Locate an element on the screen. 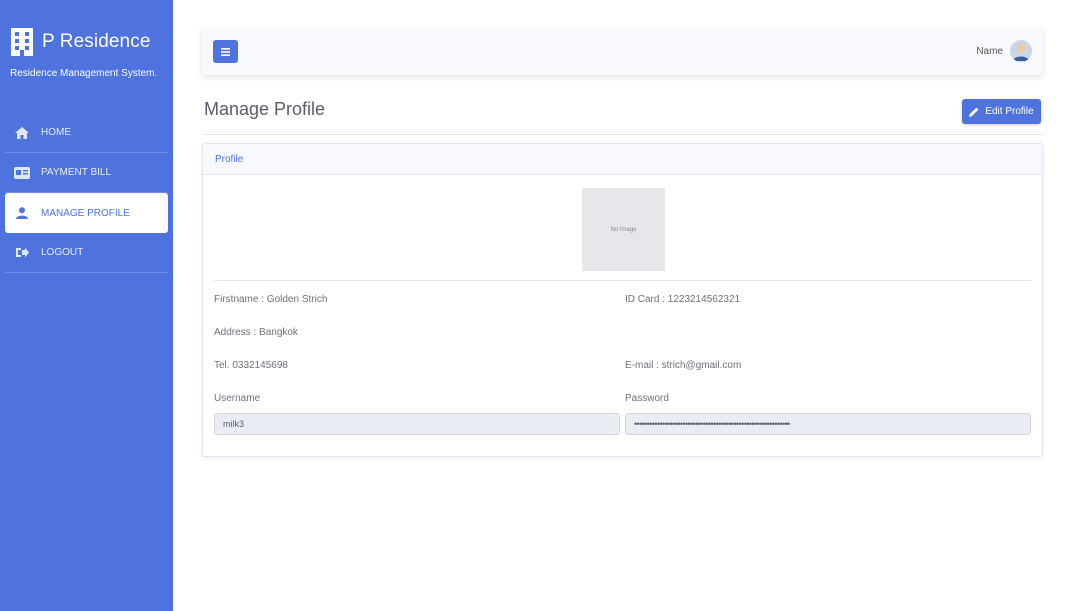  sidebar-item-manage-profile: MANAGE PROFILE is located at coordinates (86, 213).